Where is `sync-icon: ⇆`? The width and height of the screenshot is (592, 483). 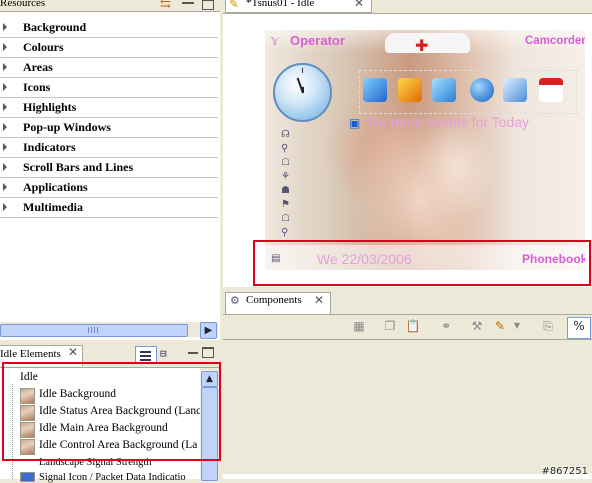 sync-icon: ⇆ is located at coordinates (165, 6).